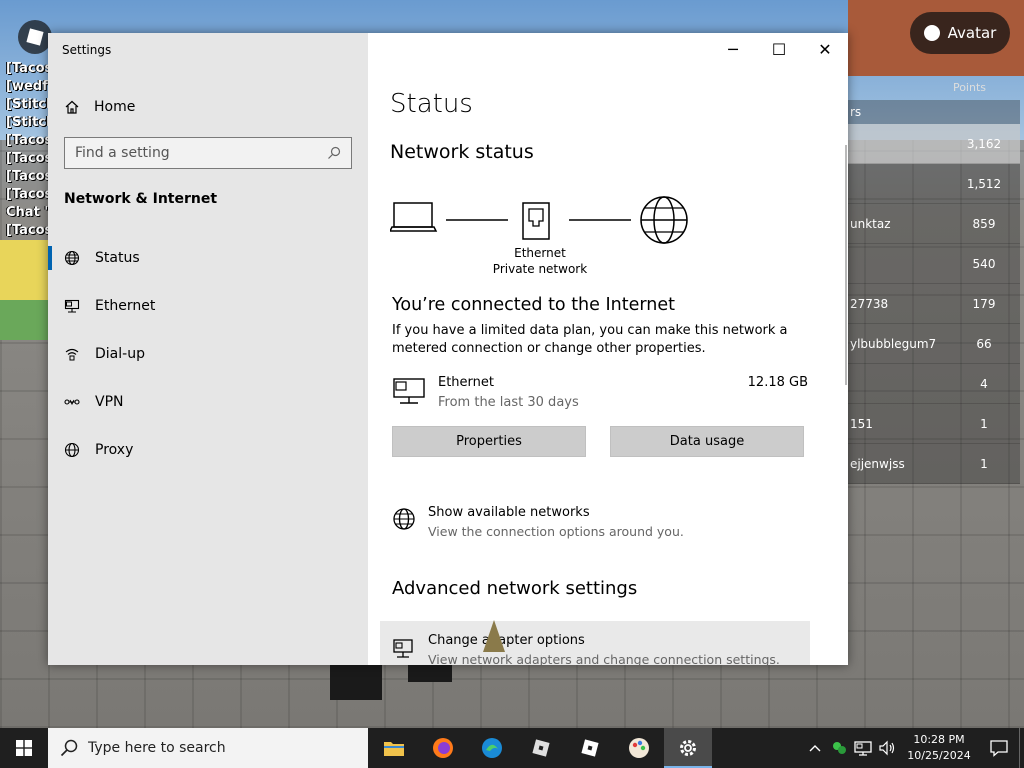 This screenshot has height=768, width=1024. What do you see at coordinates (556, 531) in the screenshot?
I see `show-networks-description: View the connection options around you.` at bounding box center [556, 531].